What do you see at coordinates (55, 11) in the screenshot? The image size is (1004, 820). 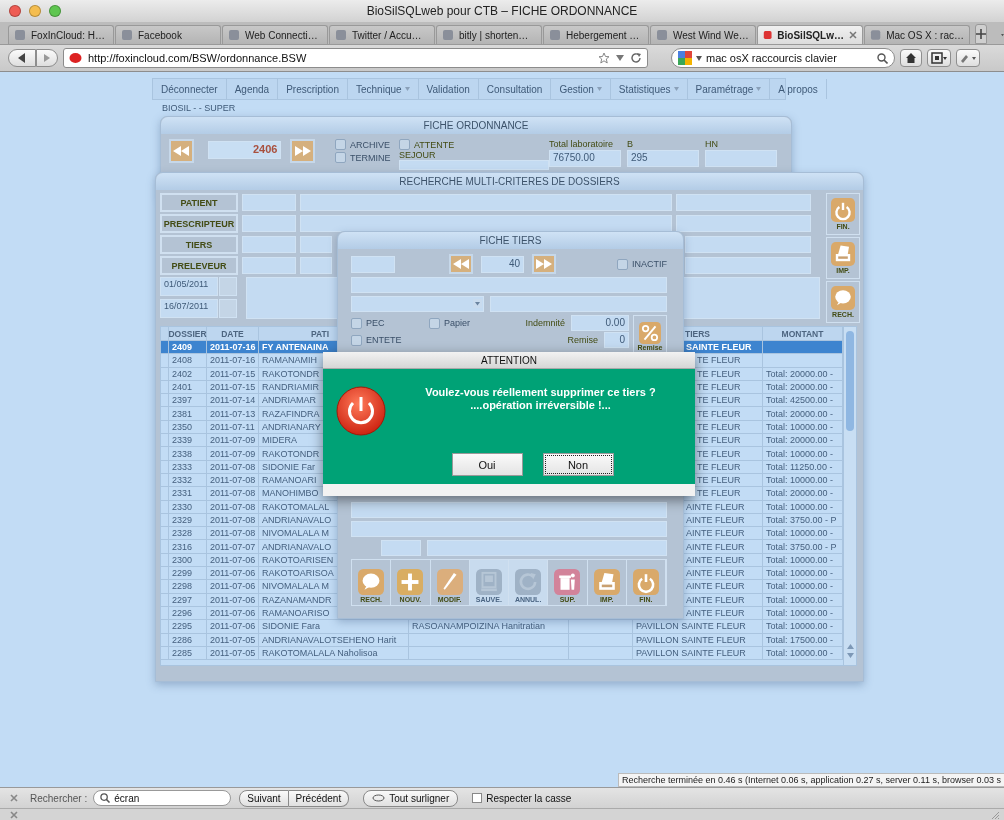 I see `zoom-button` at bounding box center [55, 11].